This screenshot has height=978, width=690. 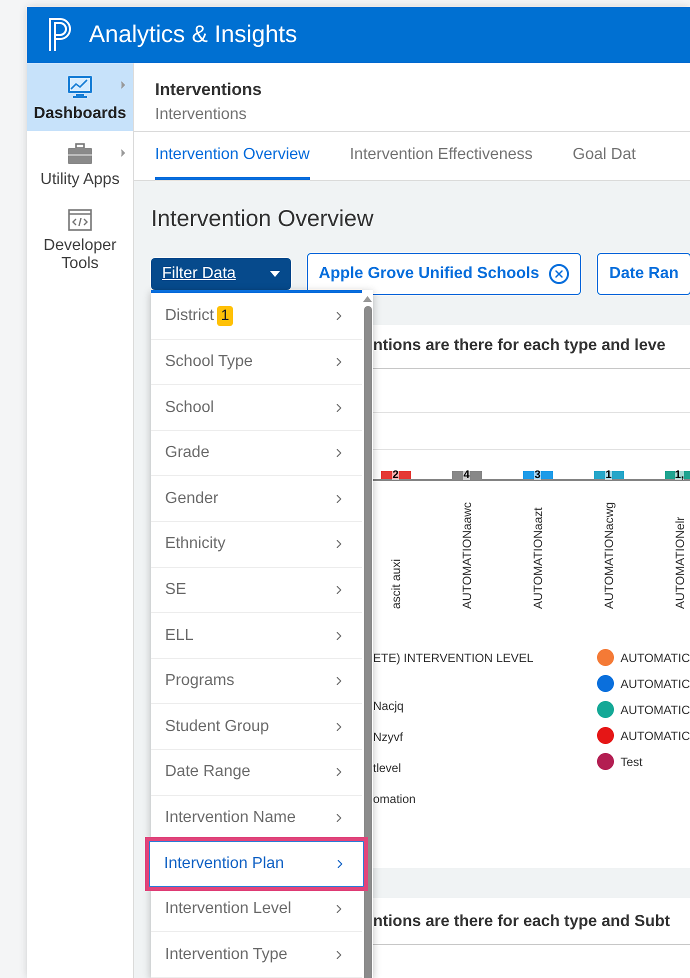 What do you see at coordinates (262, 218) in the screenshot?
I see `page-title: Intervention Overview` at bounding box center [262, 218].